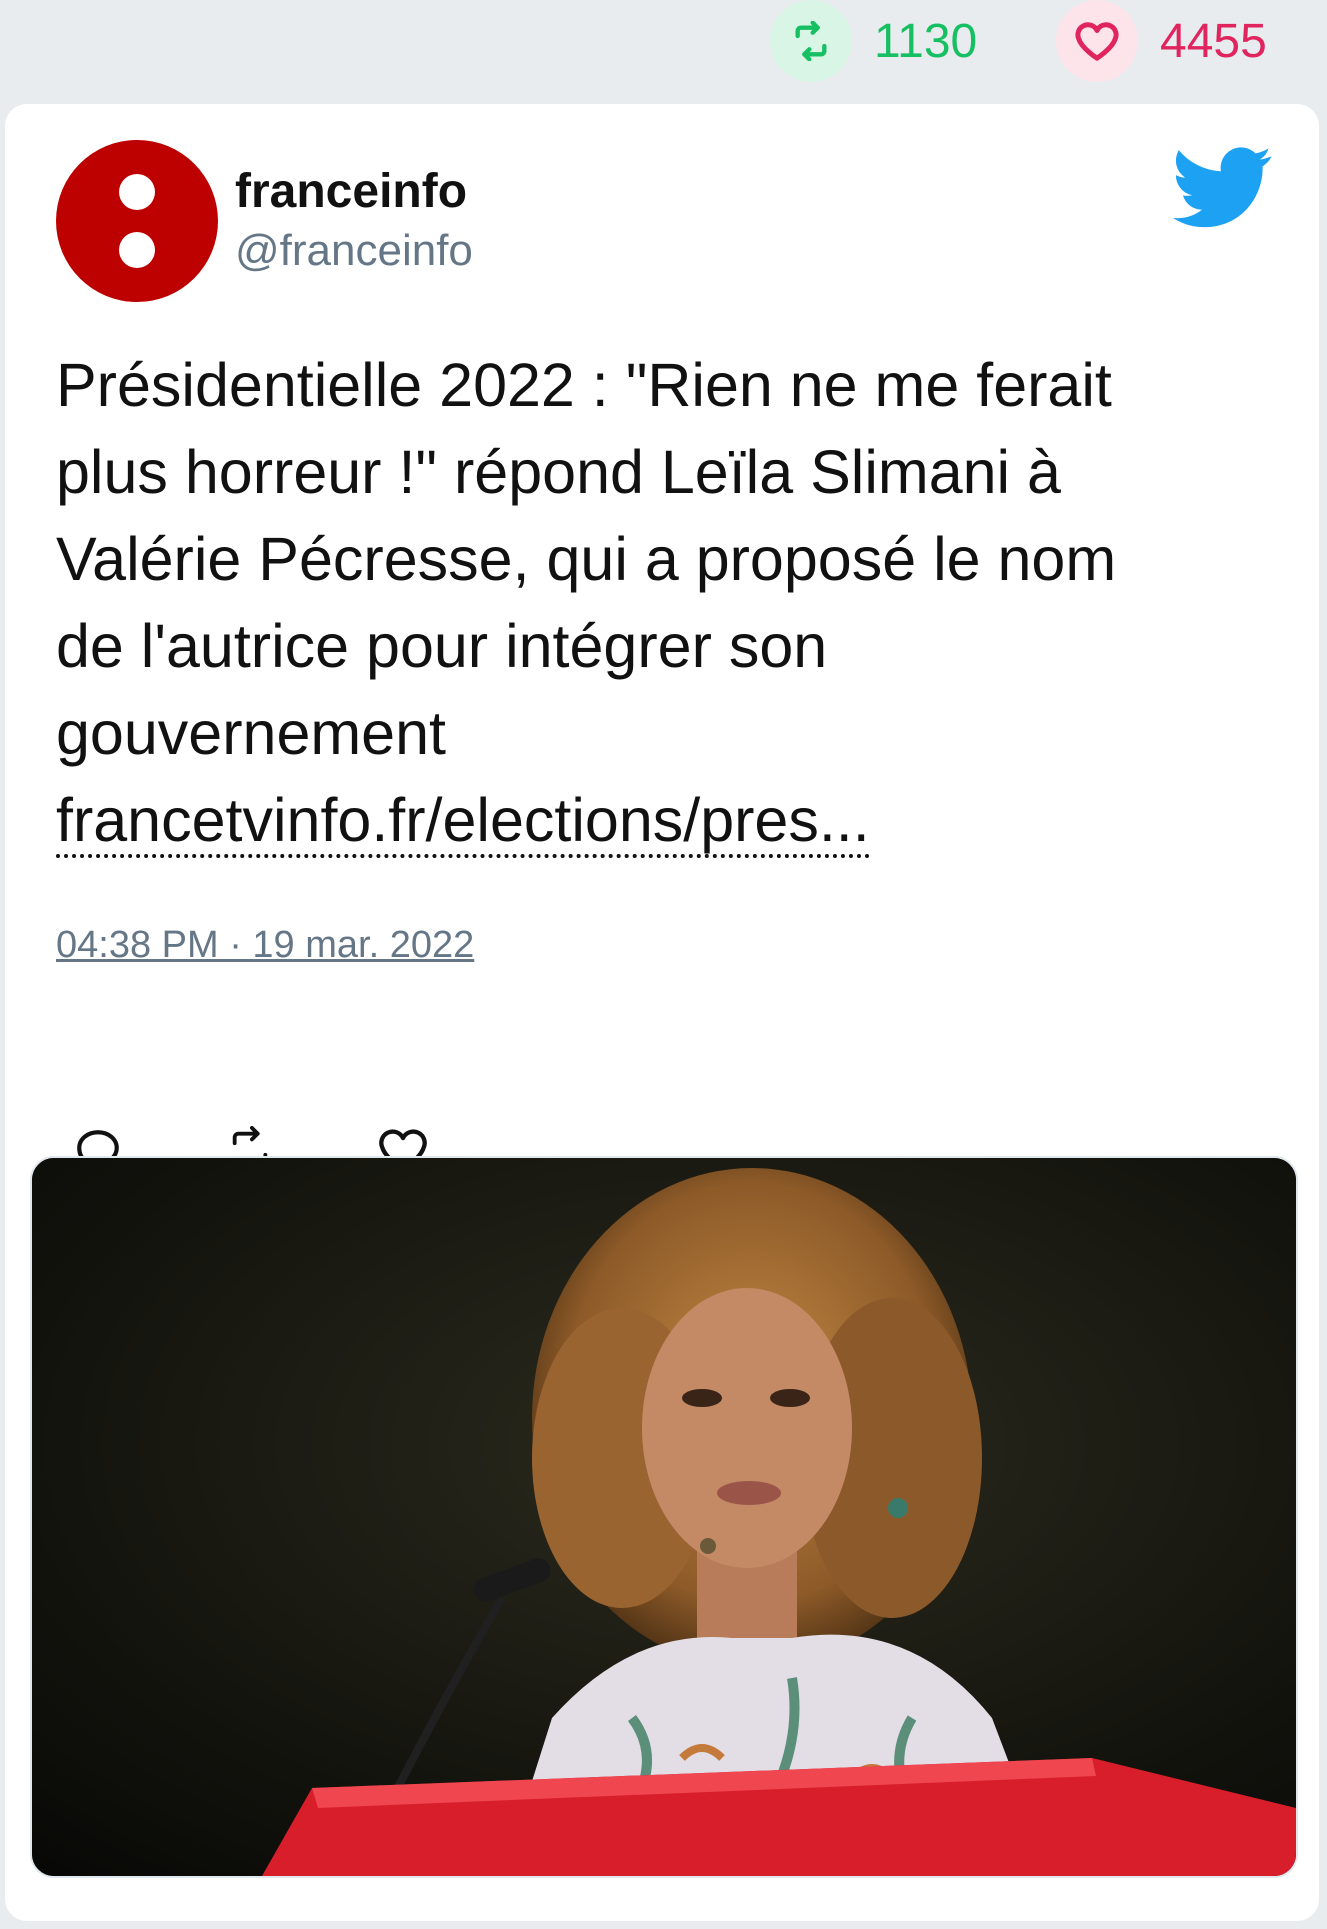  Describe the element at coordinates (1223, 188) in the screenshot. I see `twitter-bird-icon` at that location.